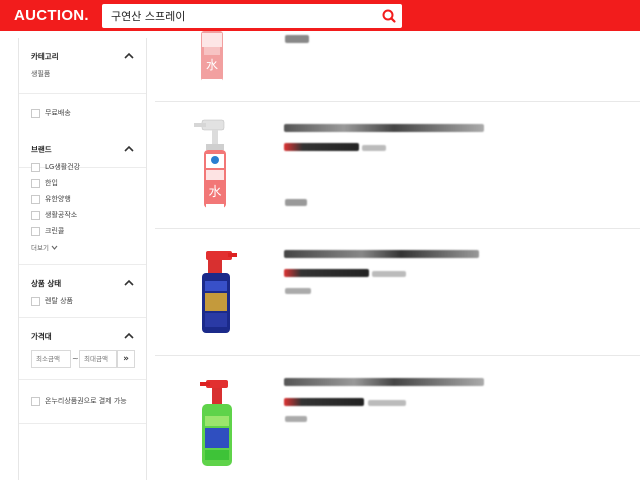 The width and height of the screenshot is (640, 480). What do you see at coordinates (41, 336) in the screenshot?
I see `price-title: 가격대` at bounding box center [41, 336].